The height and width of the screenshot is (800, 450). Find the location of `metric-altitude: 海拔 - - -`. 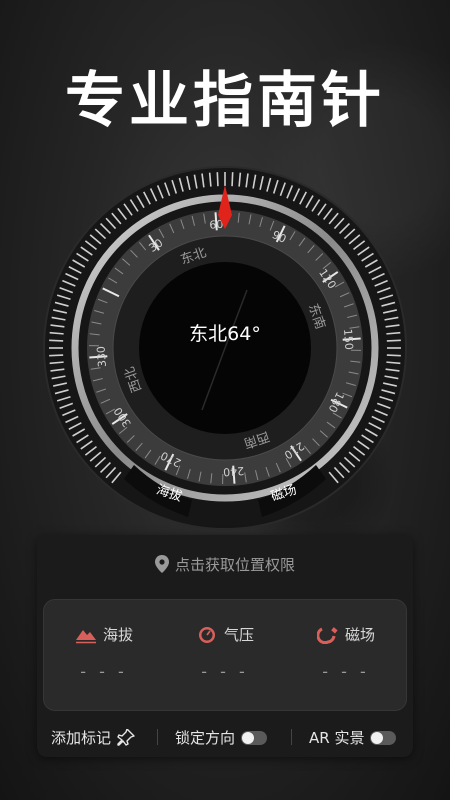

metric-altitude: 海拔 - - - is located at coordinates (104, 655).